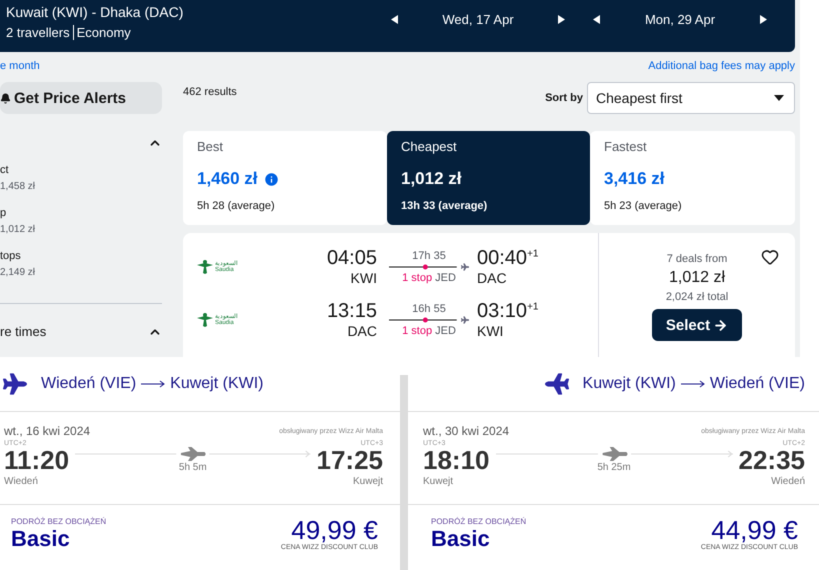 This screenshot has width=819, height=570. I want to click on route-title: Kuwait (KWI) - Dhaka (DAC), so click(95, 12).